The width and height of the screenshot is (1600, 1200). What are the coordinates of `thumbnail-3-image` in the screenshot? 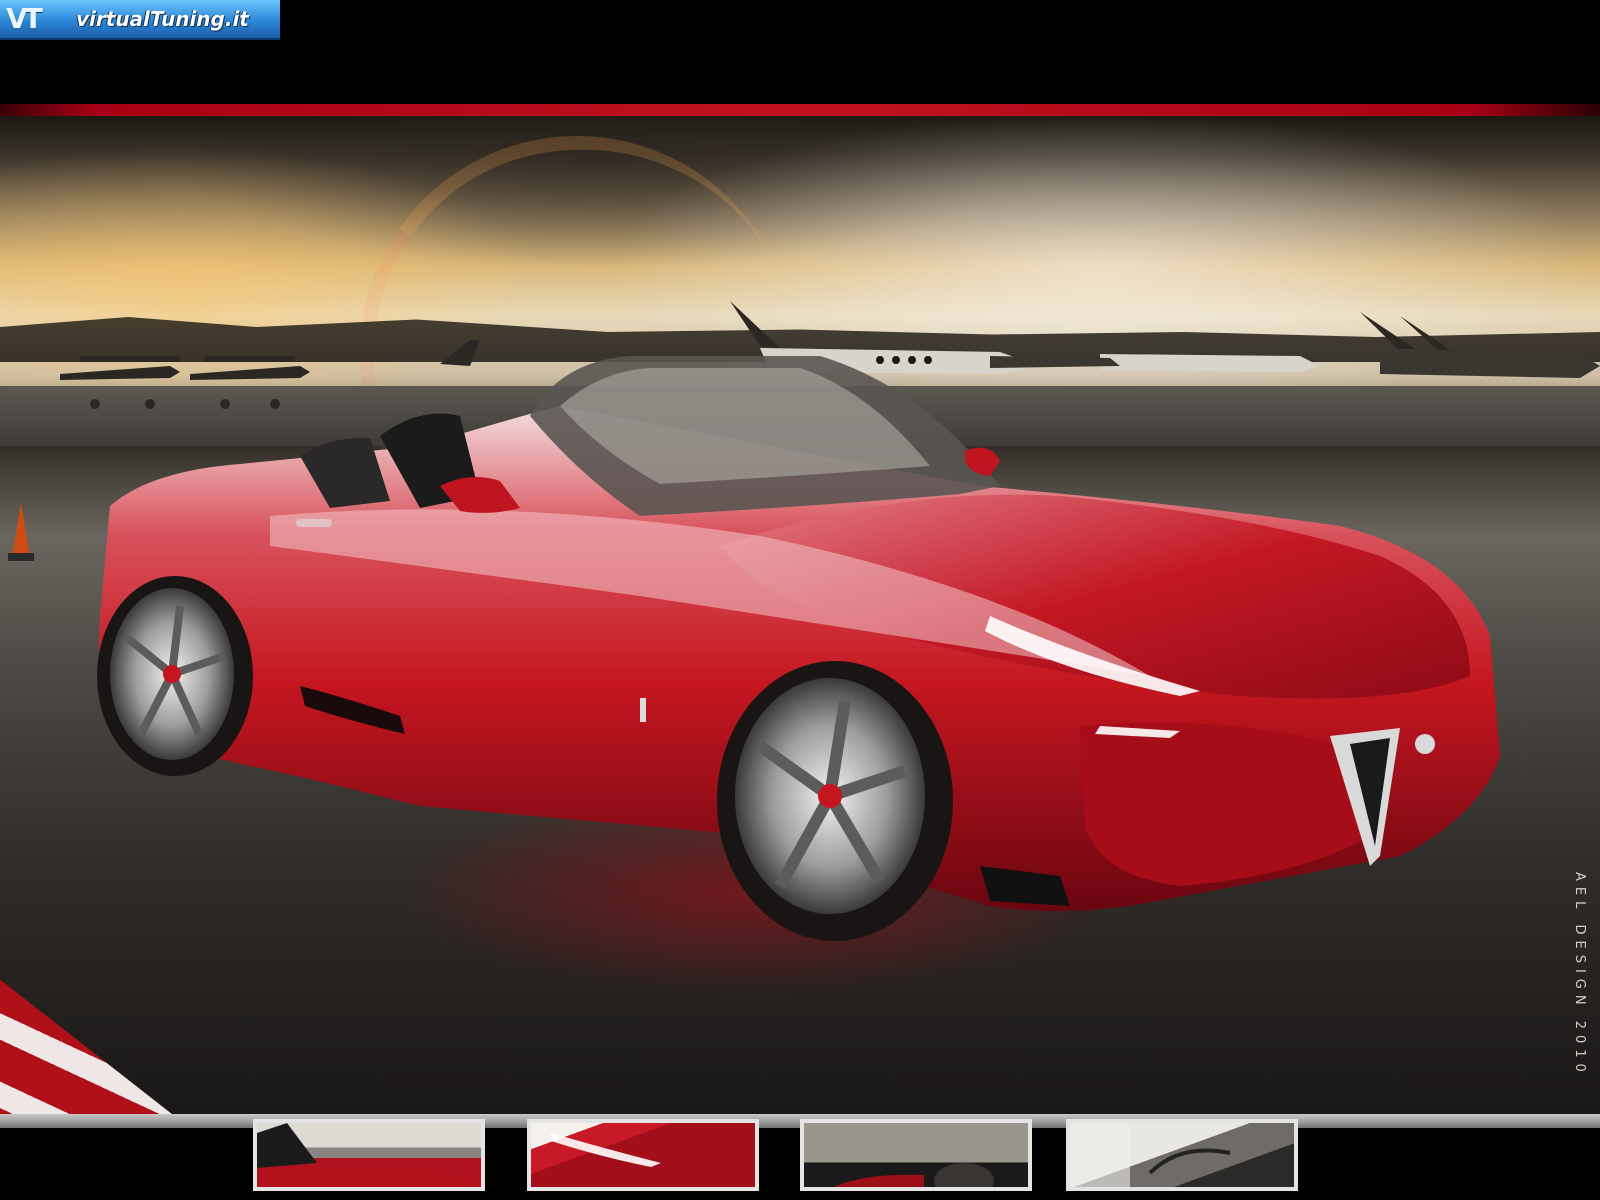 It's located at (914, 1175).